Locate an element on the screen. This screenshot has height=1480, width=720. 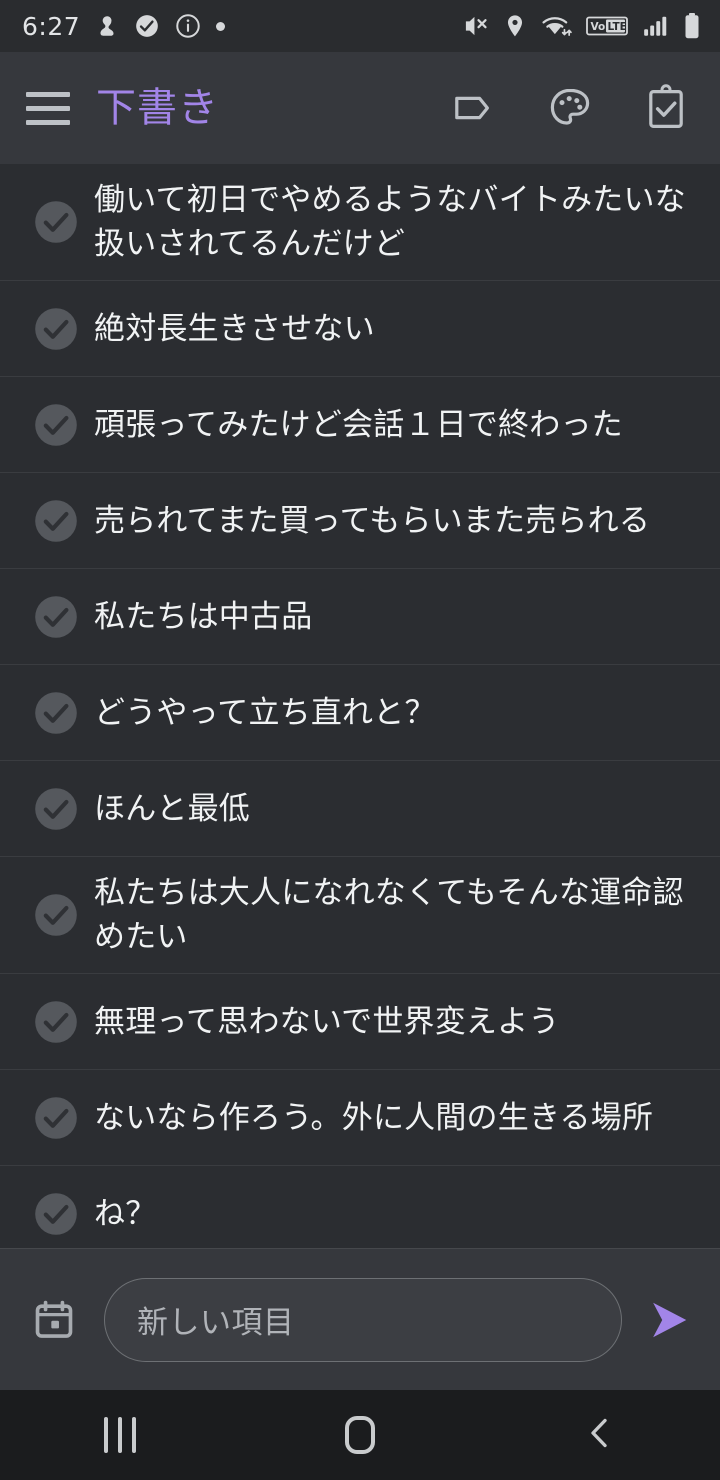
hamburger-menu-icon is located at coordinates (49, 108).